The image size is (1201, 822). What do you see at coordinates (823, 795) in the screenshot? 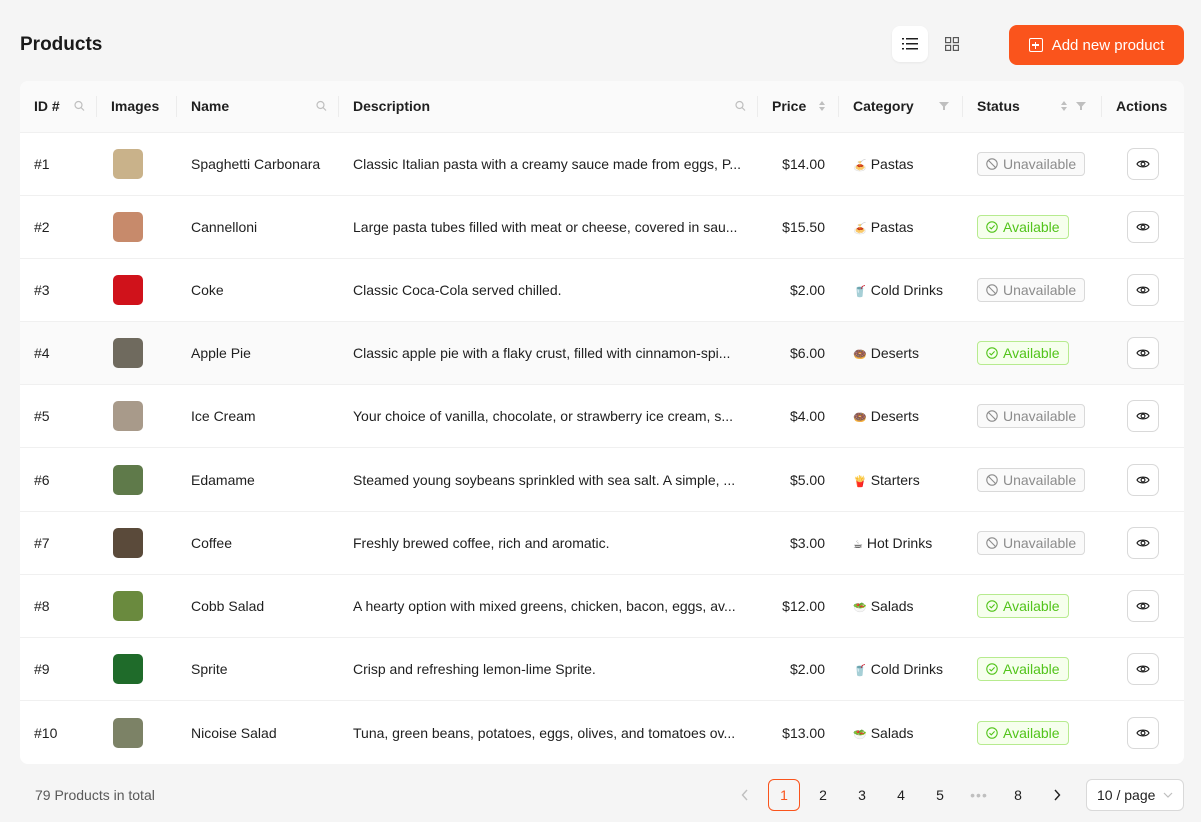
I see `page-2: 2` at bounding box center [823, 795].